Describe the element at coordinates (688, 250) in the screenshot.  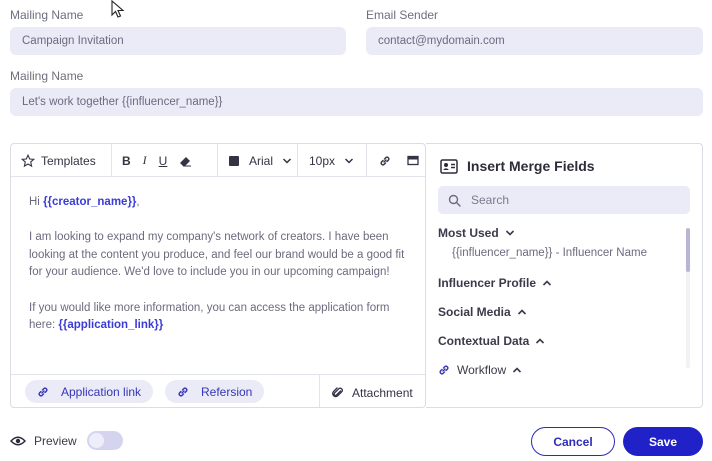
I see `panel-scrollbar-thumb` at that location.